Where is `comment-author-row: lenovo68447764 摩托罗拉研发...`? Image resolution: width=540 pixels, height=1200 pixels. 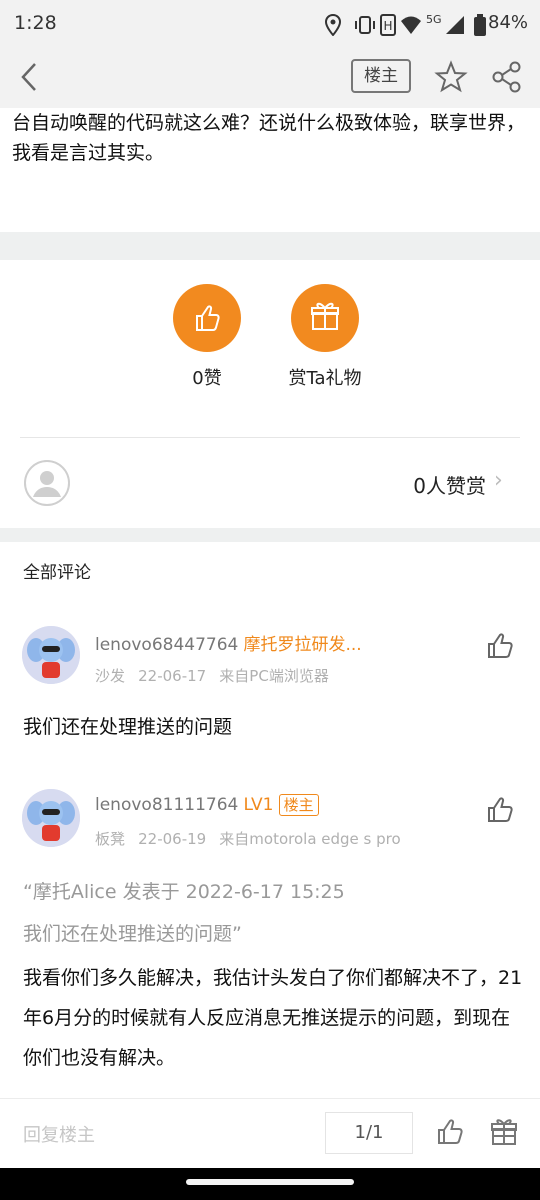 comment-author-row: lenovo68447764 摩托罗拉研发... is located at coordinates (228, 642).